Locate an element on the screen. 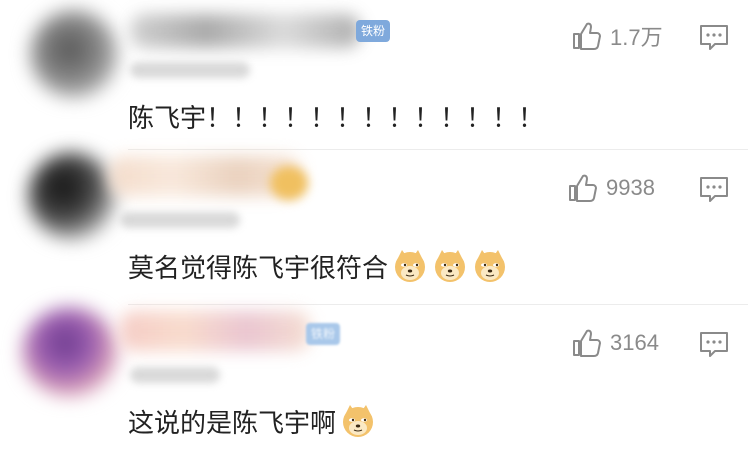 Image resolution: width=748 pixels, height=460 pixels. comment-text-content: 这说的是陈飞宇啊 is located at coordinates (232, 423).